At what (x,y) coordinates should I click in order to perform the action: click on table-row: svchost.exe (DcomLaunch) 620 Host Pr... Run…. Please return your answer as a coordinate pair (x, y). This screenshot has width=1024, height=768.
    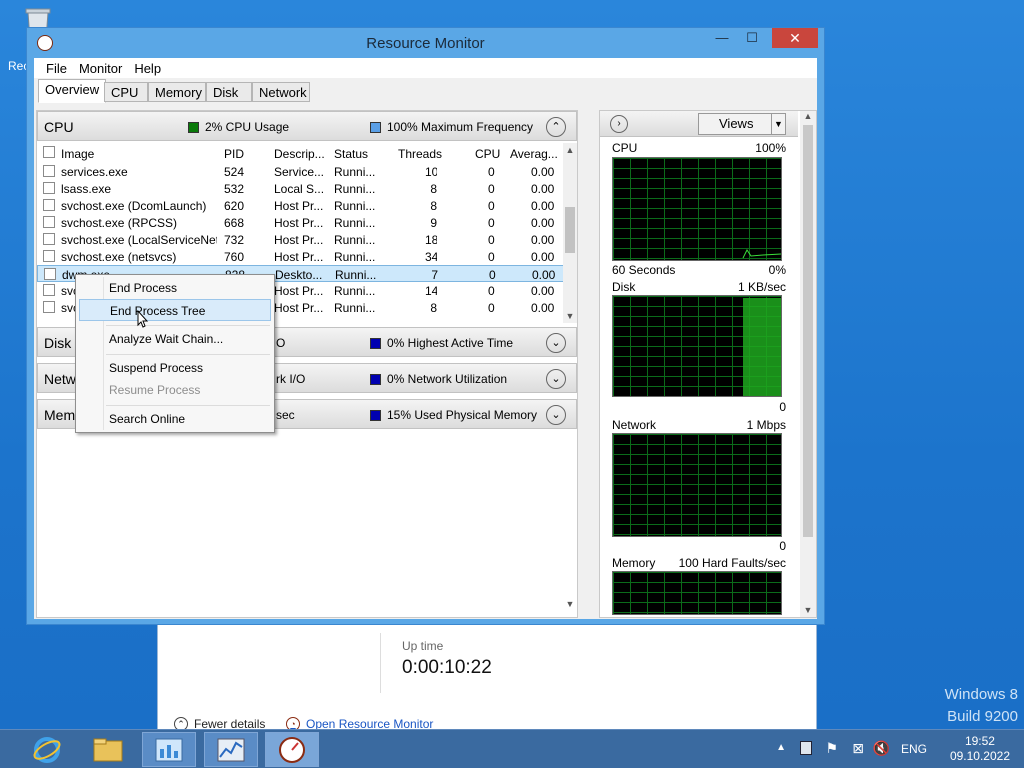
    Looking at the image, I should click on (301, 205).